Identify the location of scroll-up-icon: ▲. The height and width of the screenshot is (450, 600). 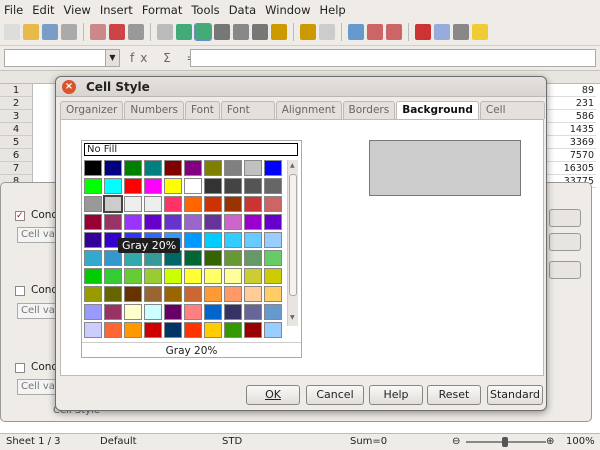
(292, 165).